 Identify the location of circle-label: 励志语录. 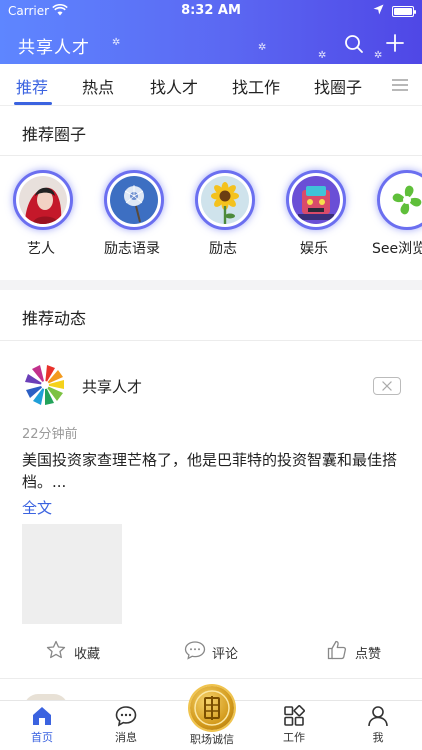
(132, 249).